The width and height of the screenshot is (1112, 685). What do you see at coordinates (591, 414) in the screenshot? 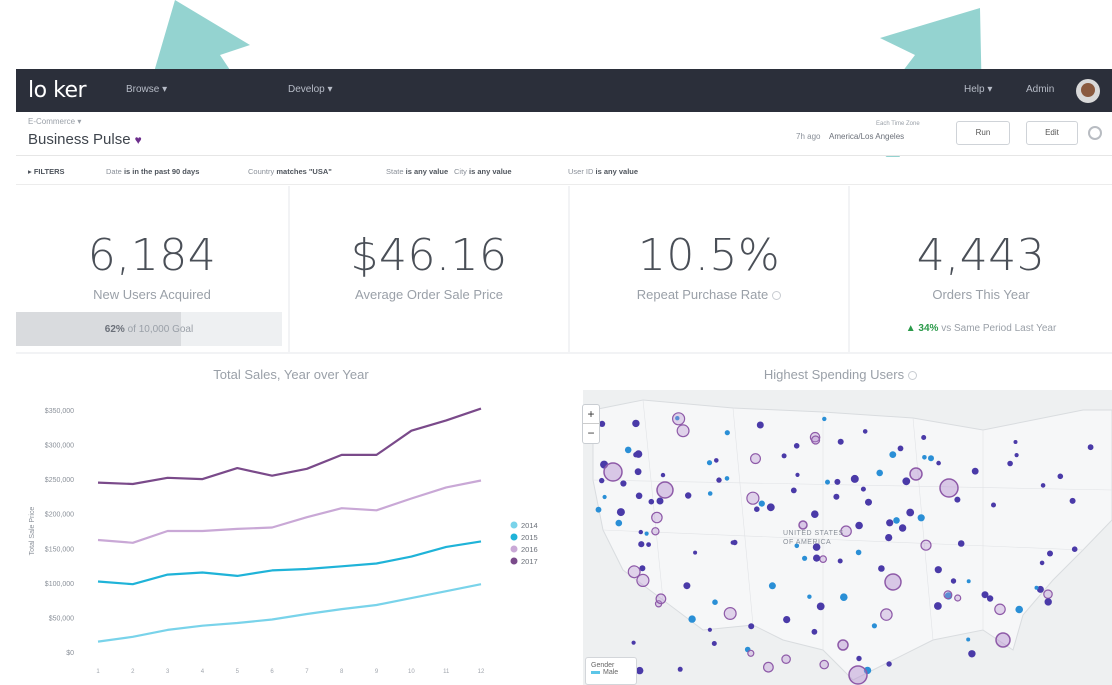
I see `zoom-in-button: +` at bounding box center [591, 414].